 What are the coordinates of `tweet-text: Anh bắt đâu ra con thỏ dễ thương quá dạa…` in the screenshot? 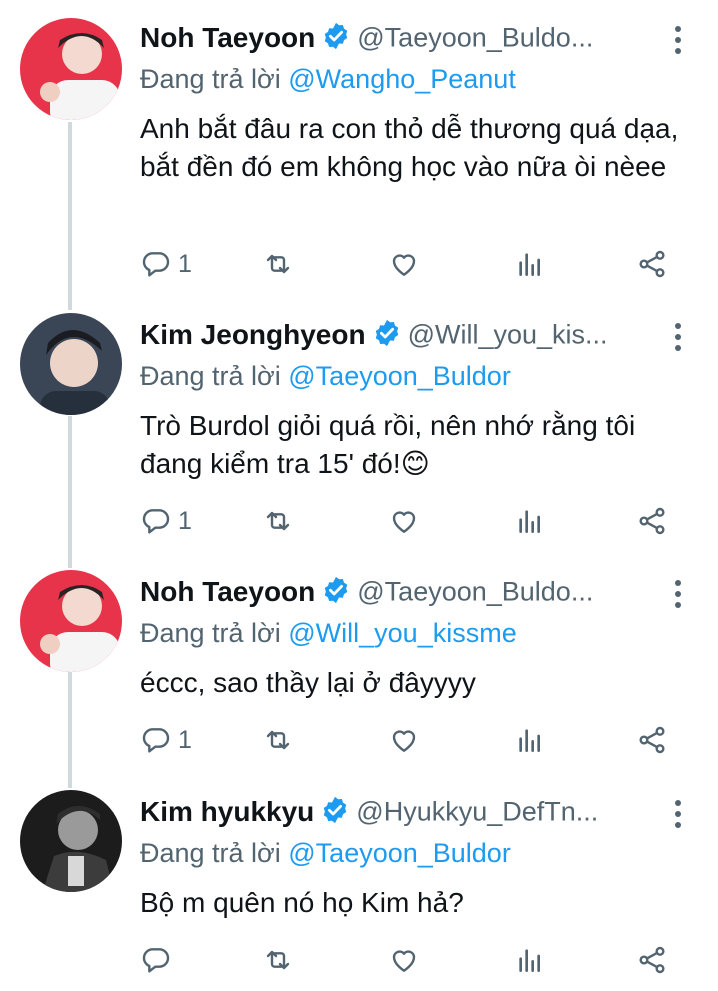 It's located at (409, 147).